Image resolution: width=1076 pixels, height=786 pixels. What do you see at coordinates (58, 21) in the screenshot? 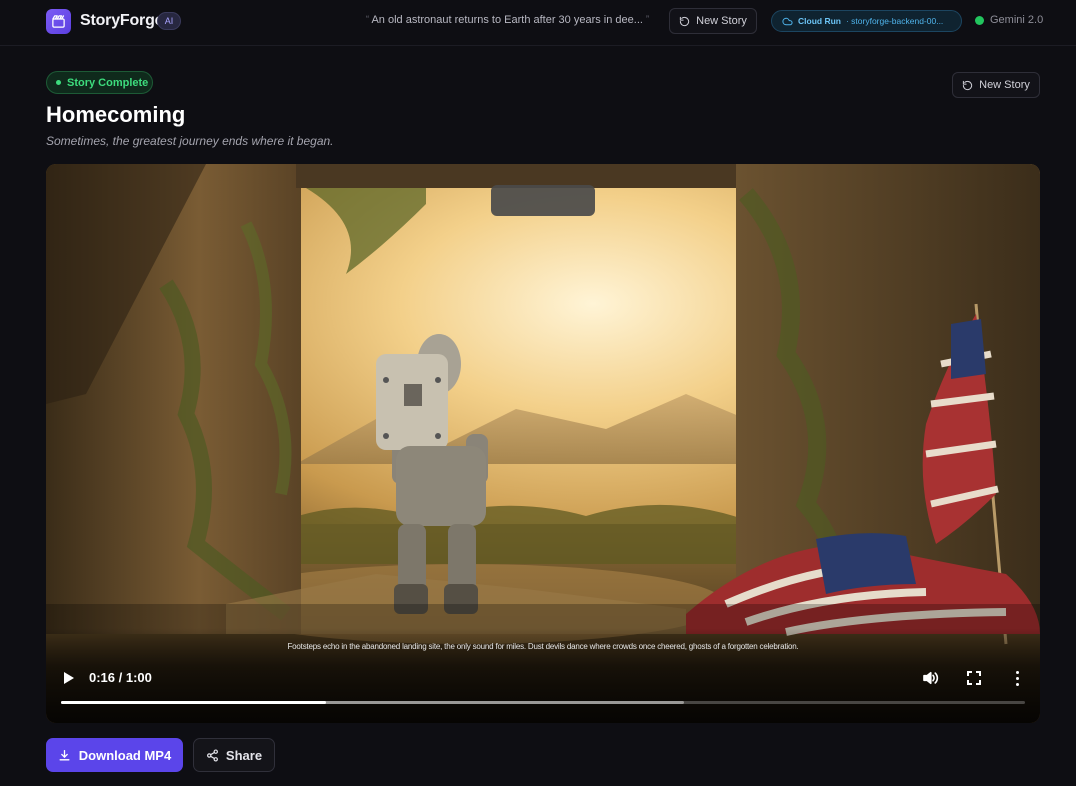
I see `logo-icon` at bounding box center [58, 21].